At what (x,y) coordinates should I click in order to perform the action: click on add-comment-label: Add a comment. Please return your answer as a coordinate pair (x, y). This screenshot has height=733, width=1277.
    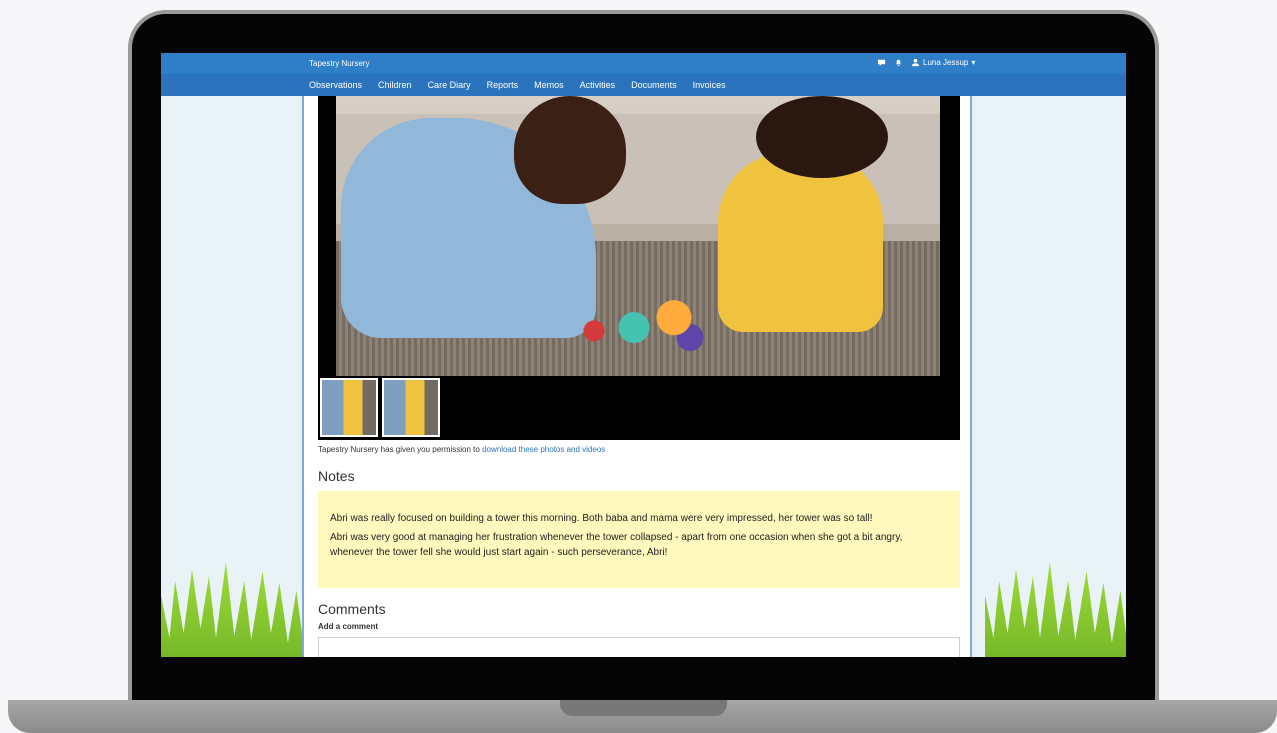
    Looking at the image, I should click on (348, 626).